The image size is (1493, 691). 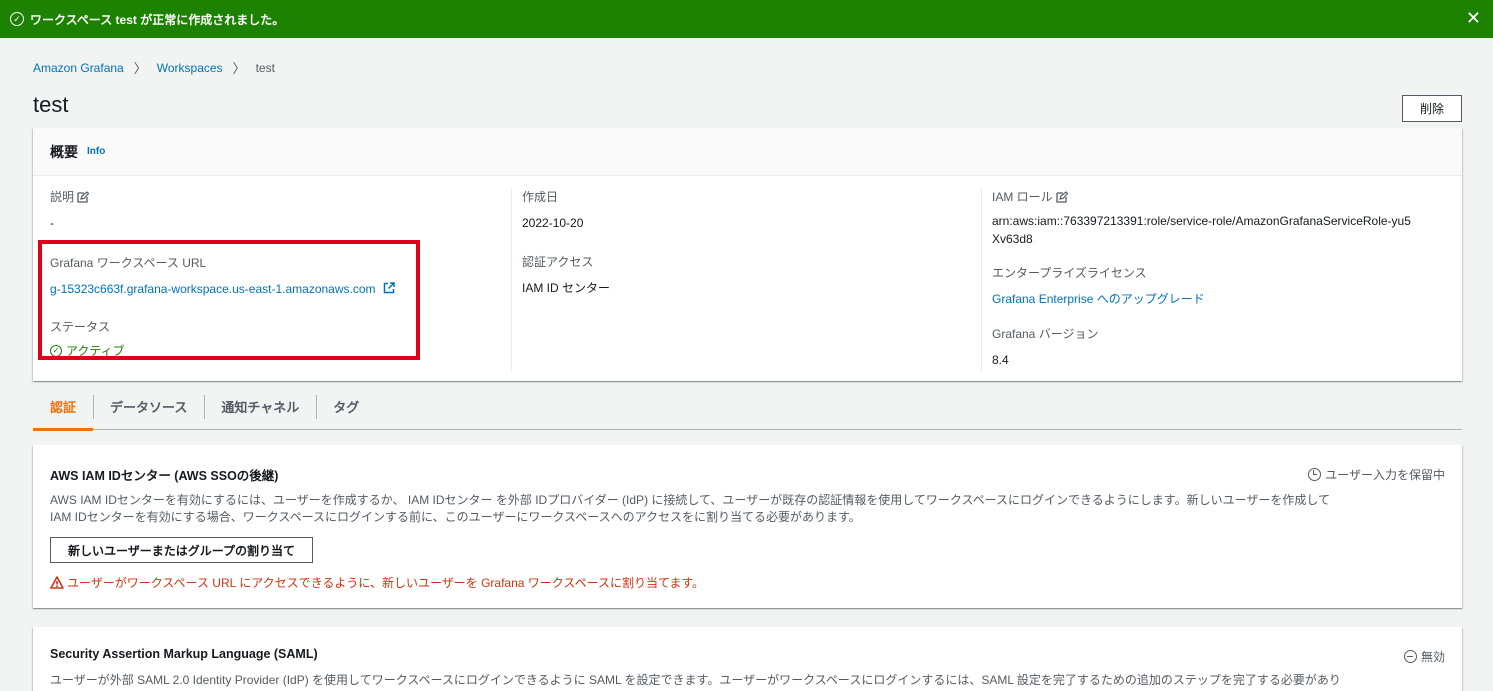 I want to click on status-value: アクティブ, so click(x=95, y=351).